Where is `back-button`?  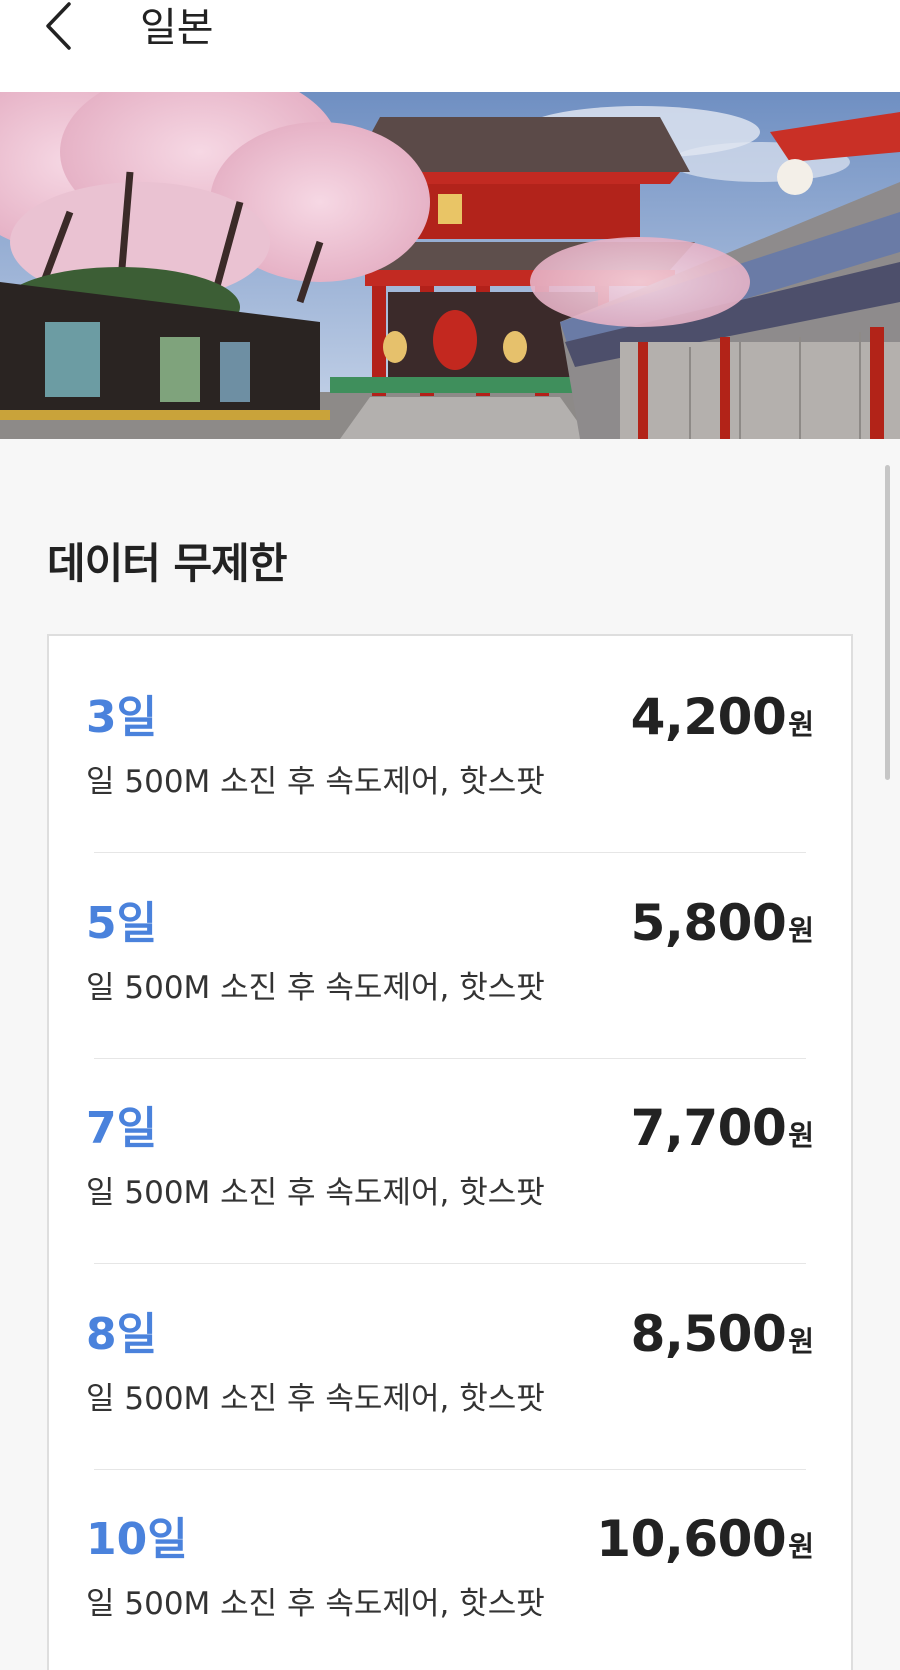 back-button is located at coordinates (58, 28).